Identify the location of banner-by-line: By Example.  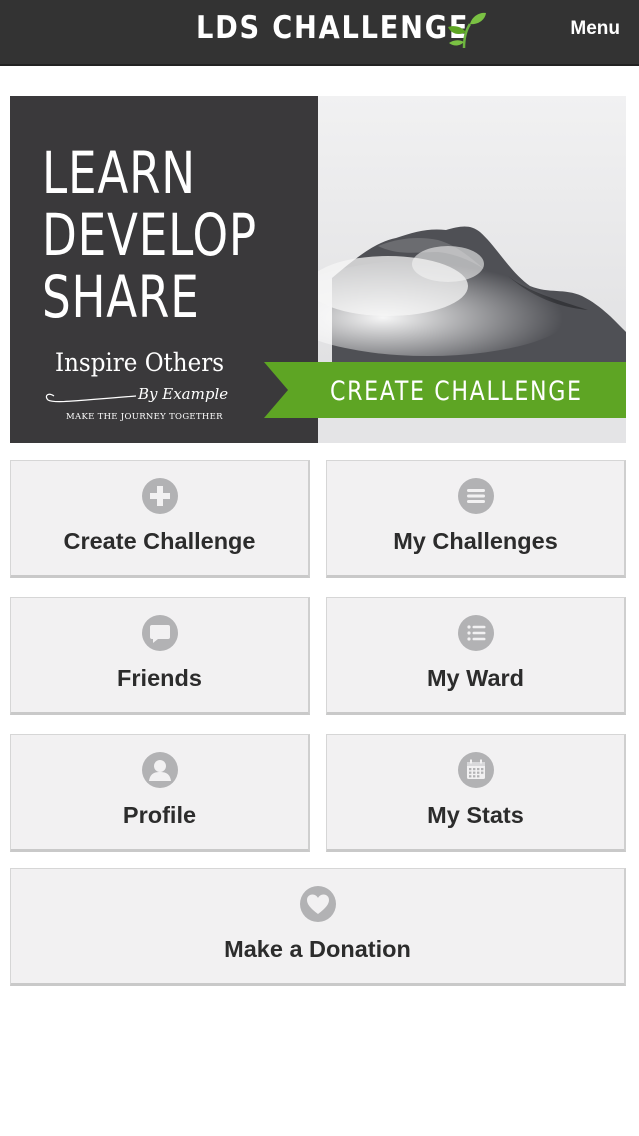
(183, 394).